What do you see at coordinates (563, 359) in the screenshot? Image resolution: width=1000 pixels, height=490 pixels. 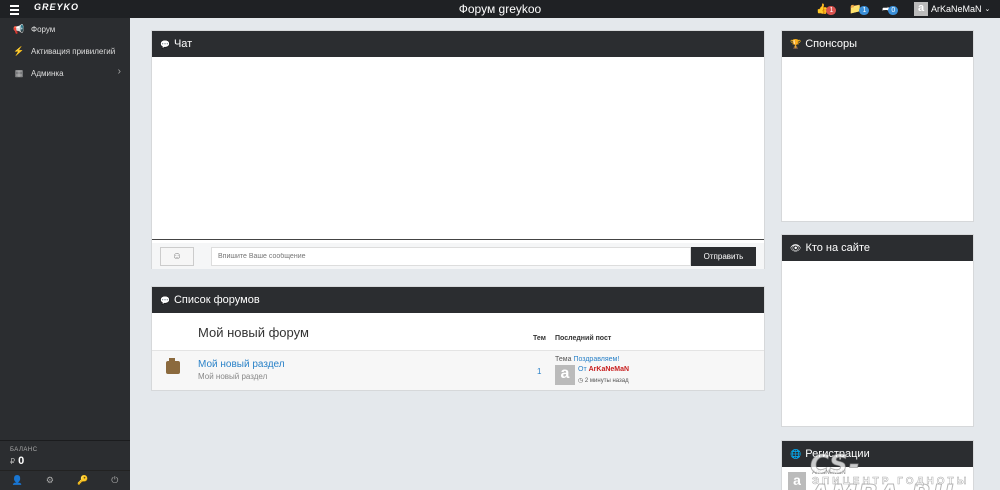 I see `last-post-prefix: Тема` at bounding box center [563, 359].